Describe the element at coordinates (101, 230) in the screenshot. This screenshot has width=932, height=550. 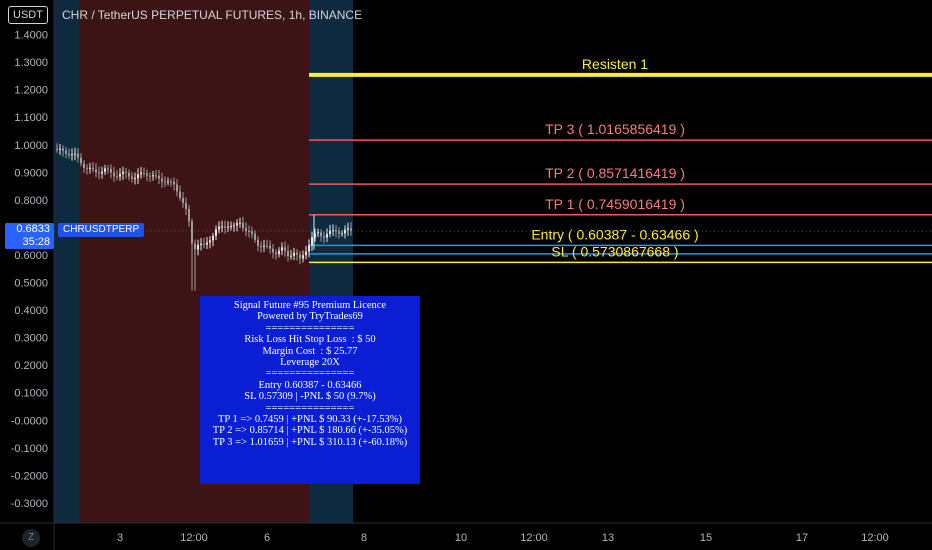
I see `symbol-tag: CHRUSDTPERP` at that location.